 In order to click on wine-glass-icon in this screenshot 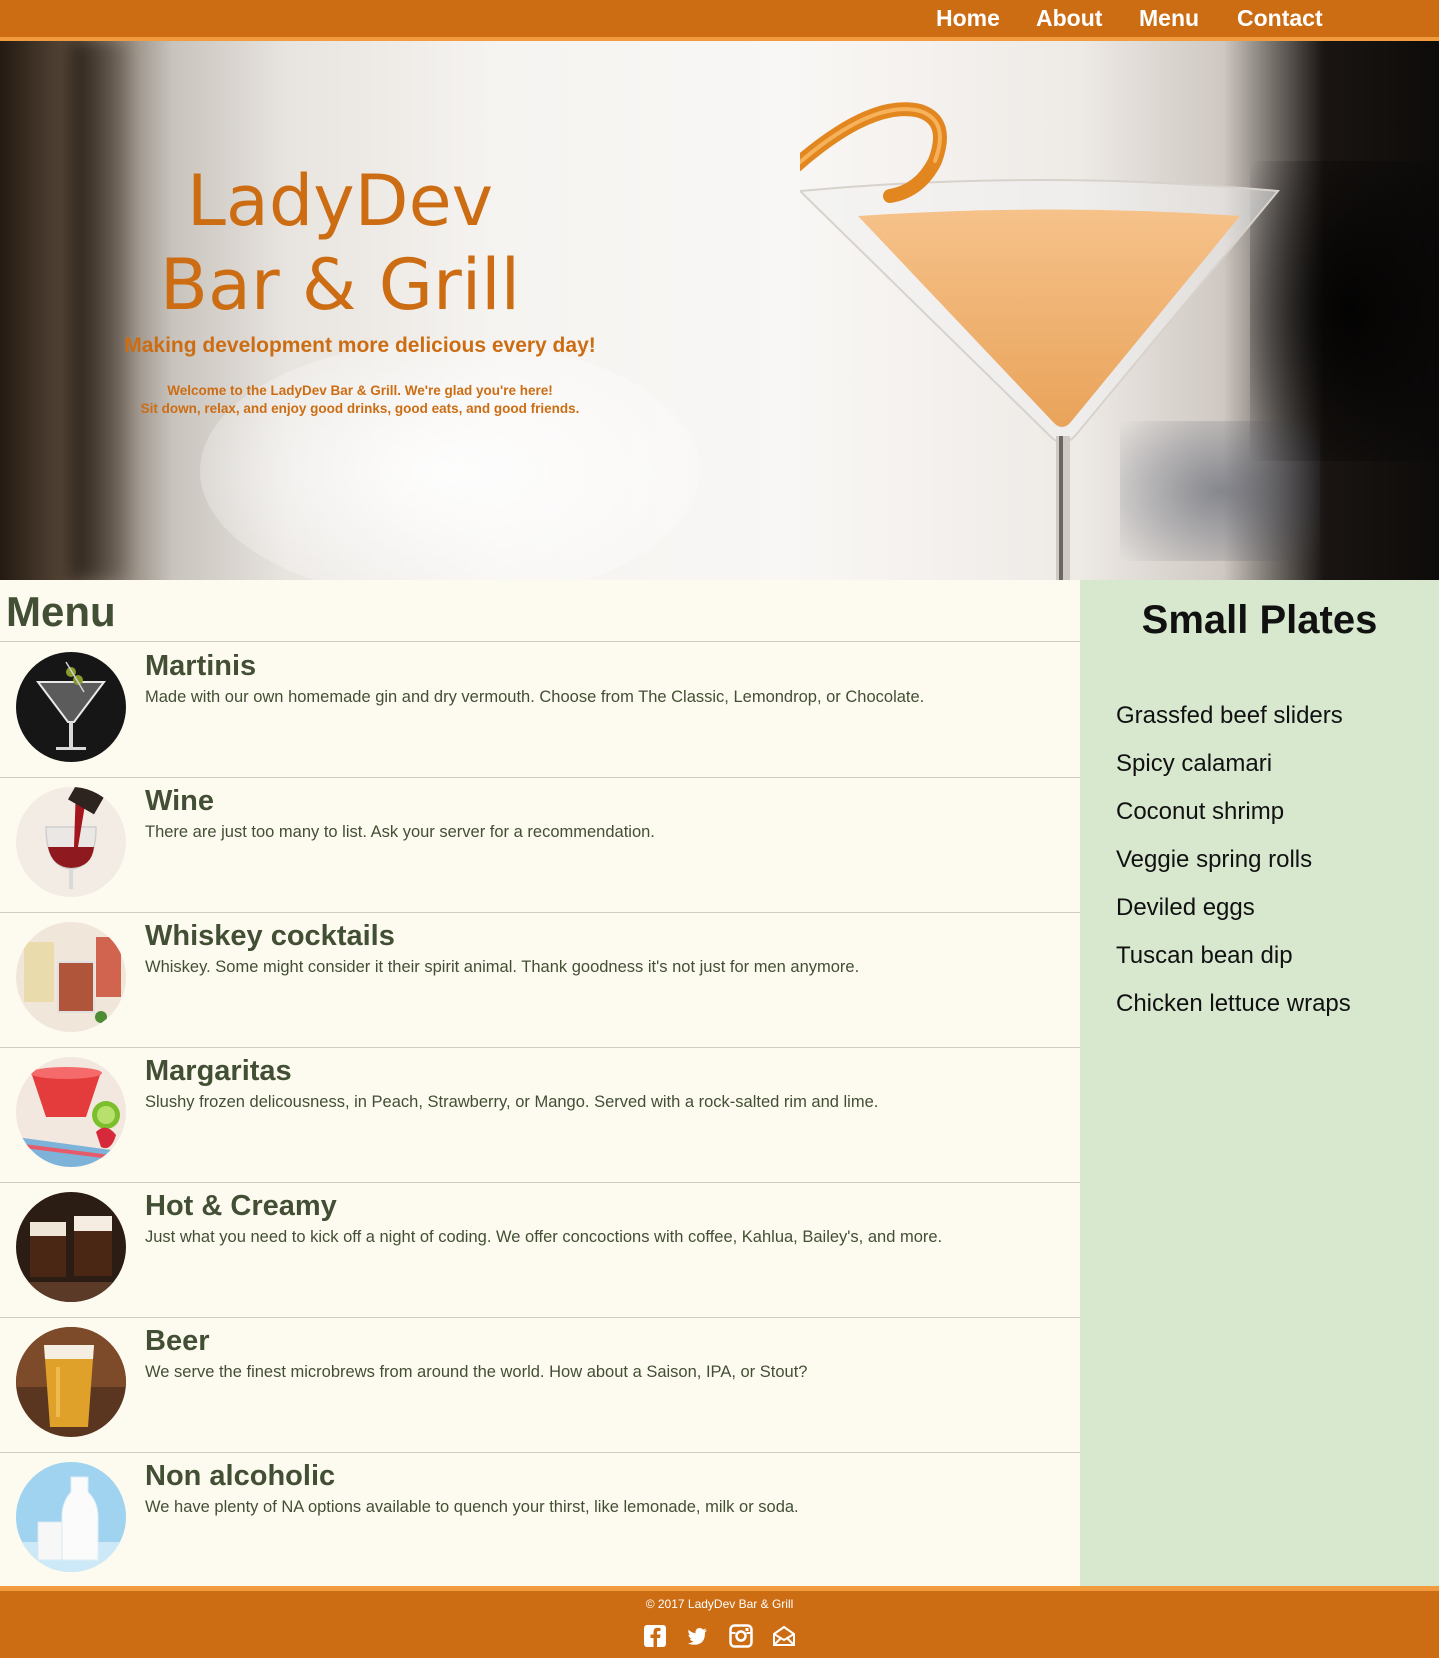, I will do `click(71, 842)`.